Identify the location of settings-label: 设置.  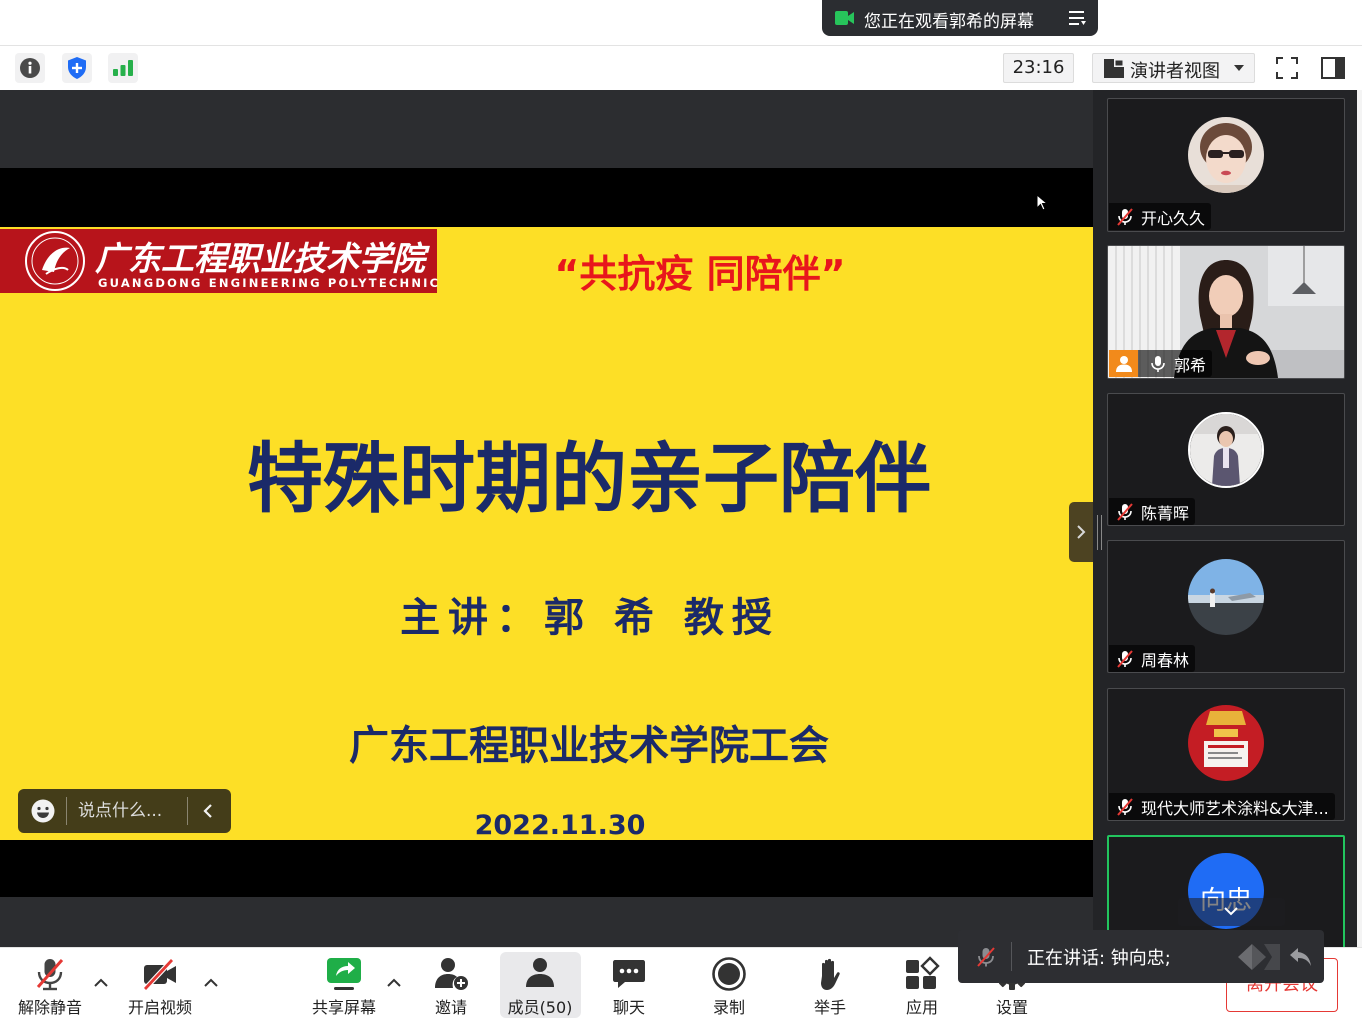
(1011, 1007).